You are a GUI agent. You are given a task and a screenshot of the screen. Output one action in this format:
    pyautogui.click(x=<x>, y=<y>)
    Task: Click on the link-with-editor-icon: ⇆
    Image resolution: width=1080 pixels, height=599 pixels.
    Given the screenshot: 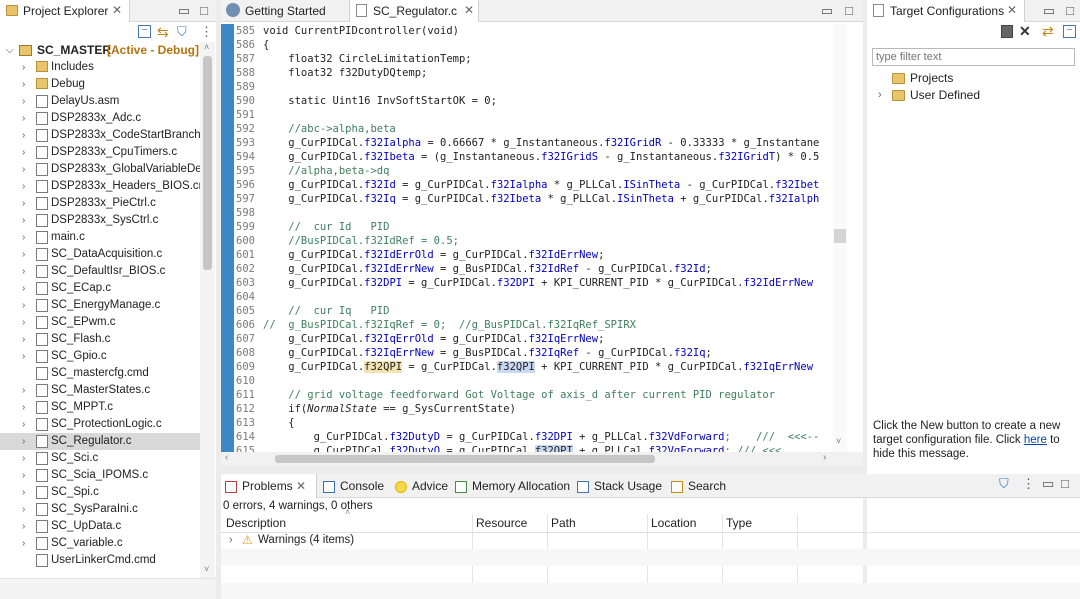 What is the action you would take?
    pyautogui.click(x=163, y=32)
    